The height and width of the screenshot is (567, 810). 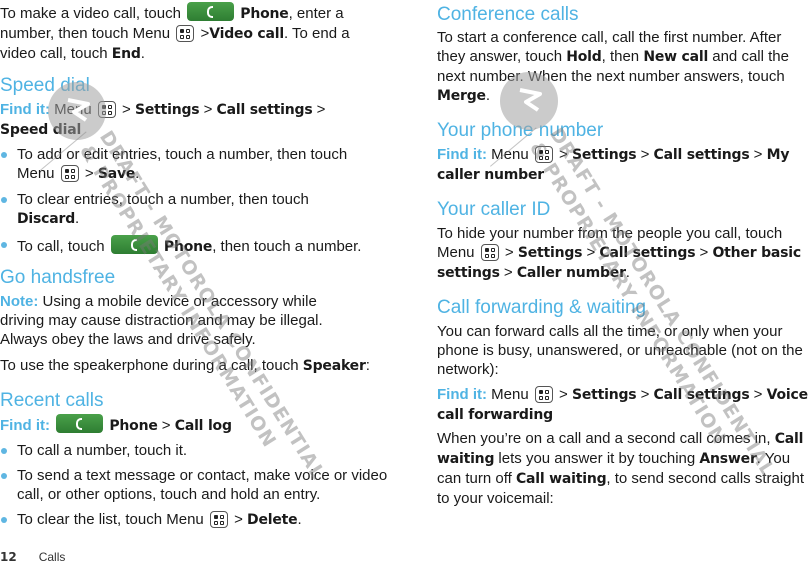 I want to click on save-label: Save, so click(x=116, y=174).